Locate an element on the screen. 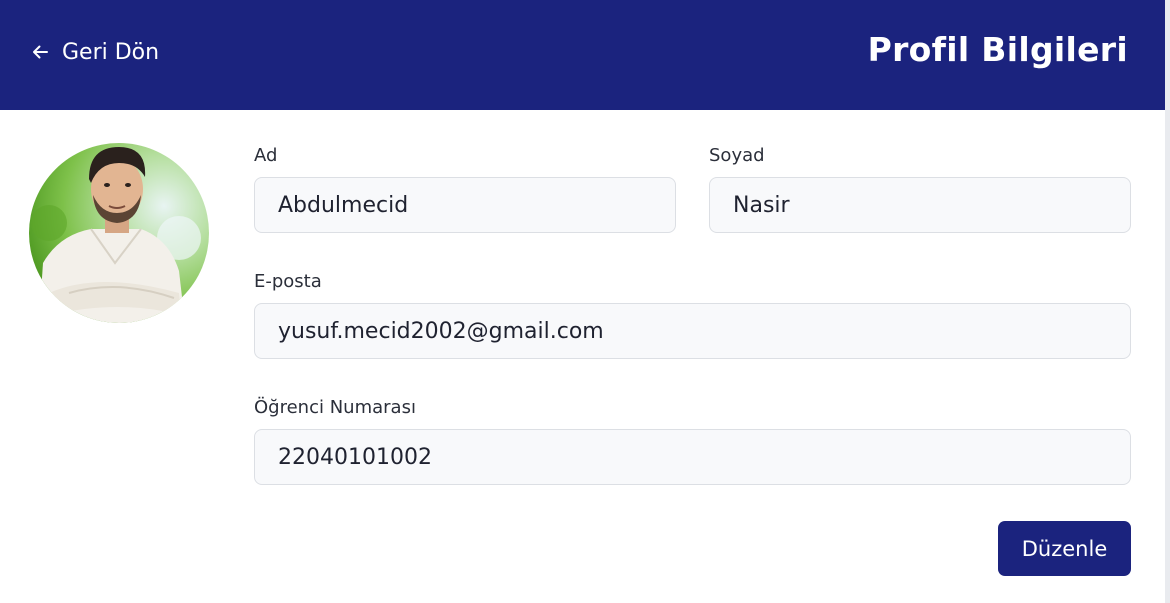 This screenshot has width=1170, height=603. last-name-label: Soyad is located at coordinates (737, 155).